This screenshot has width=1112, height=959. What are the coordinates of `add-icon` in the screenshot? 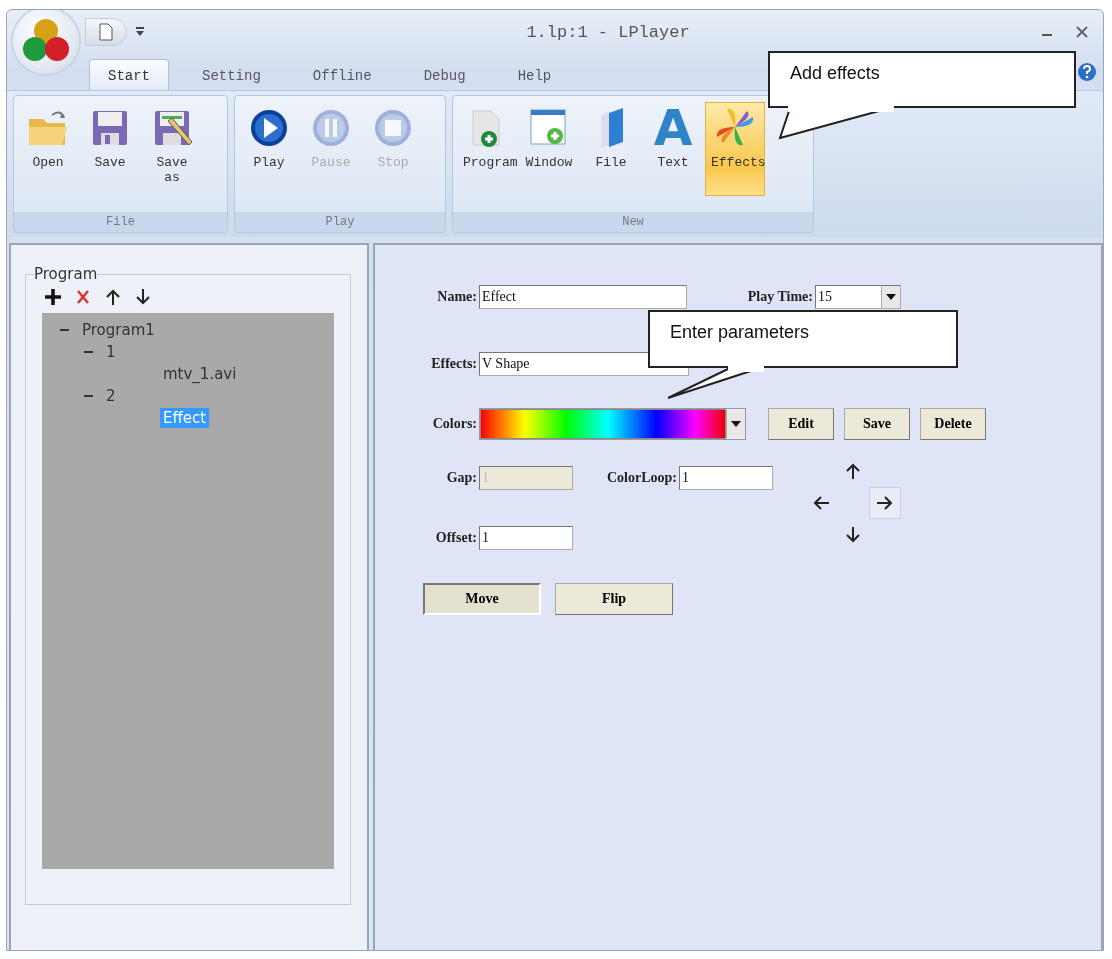 It's located at (53, 297).